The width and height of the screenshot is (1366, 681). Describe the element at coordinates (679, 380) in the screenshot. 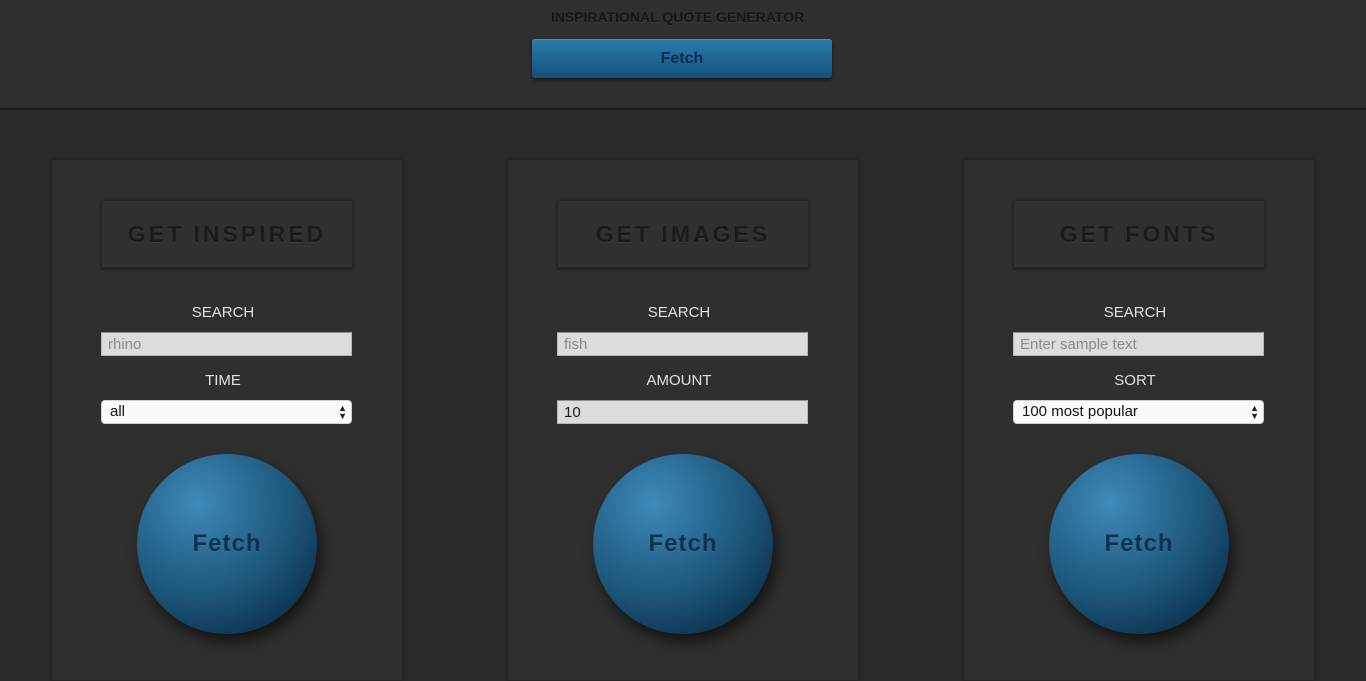

I see `amount-label: AMOUNT` at that location.